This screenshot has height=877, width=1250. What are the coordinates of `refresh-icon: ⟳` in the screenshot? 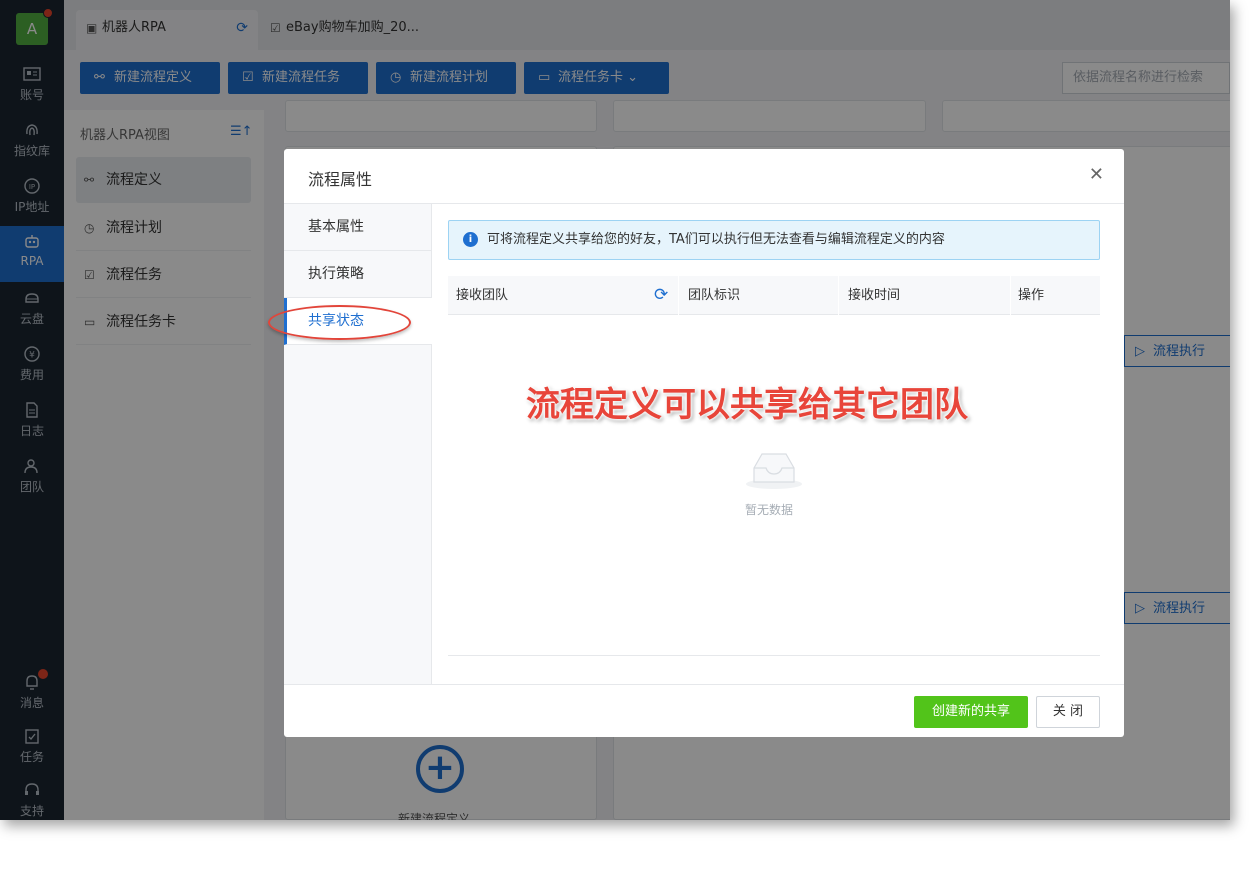 It's located at (661, 295).